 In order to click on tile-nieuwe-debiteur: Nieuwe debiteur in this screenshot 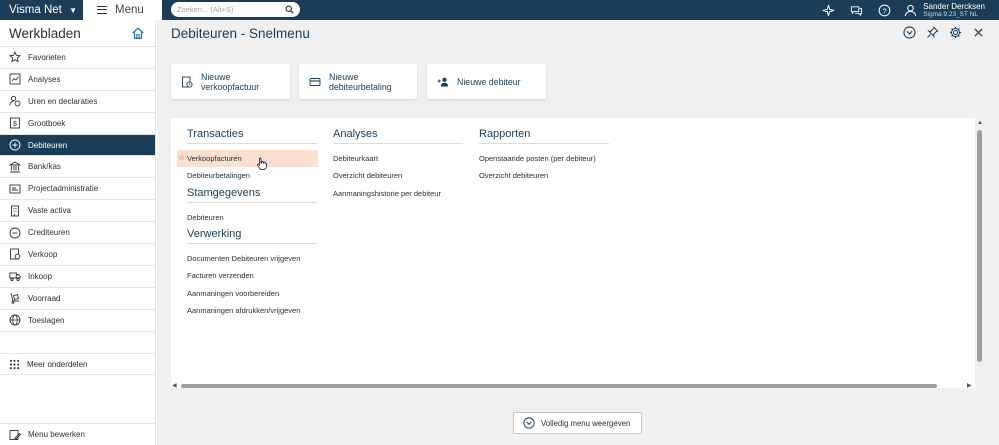, I will do `click(486, 81)`.